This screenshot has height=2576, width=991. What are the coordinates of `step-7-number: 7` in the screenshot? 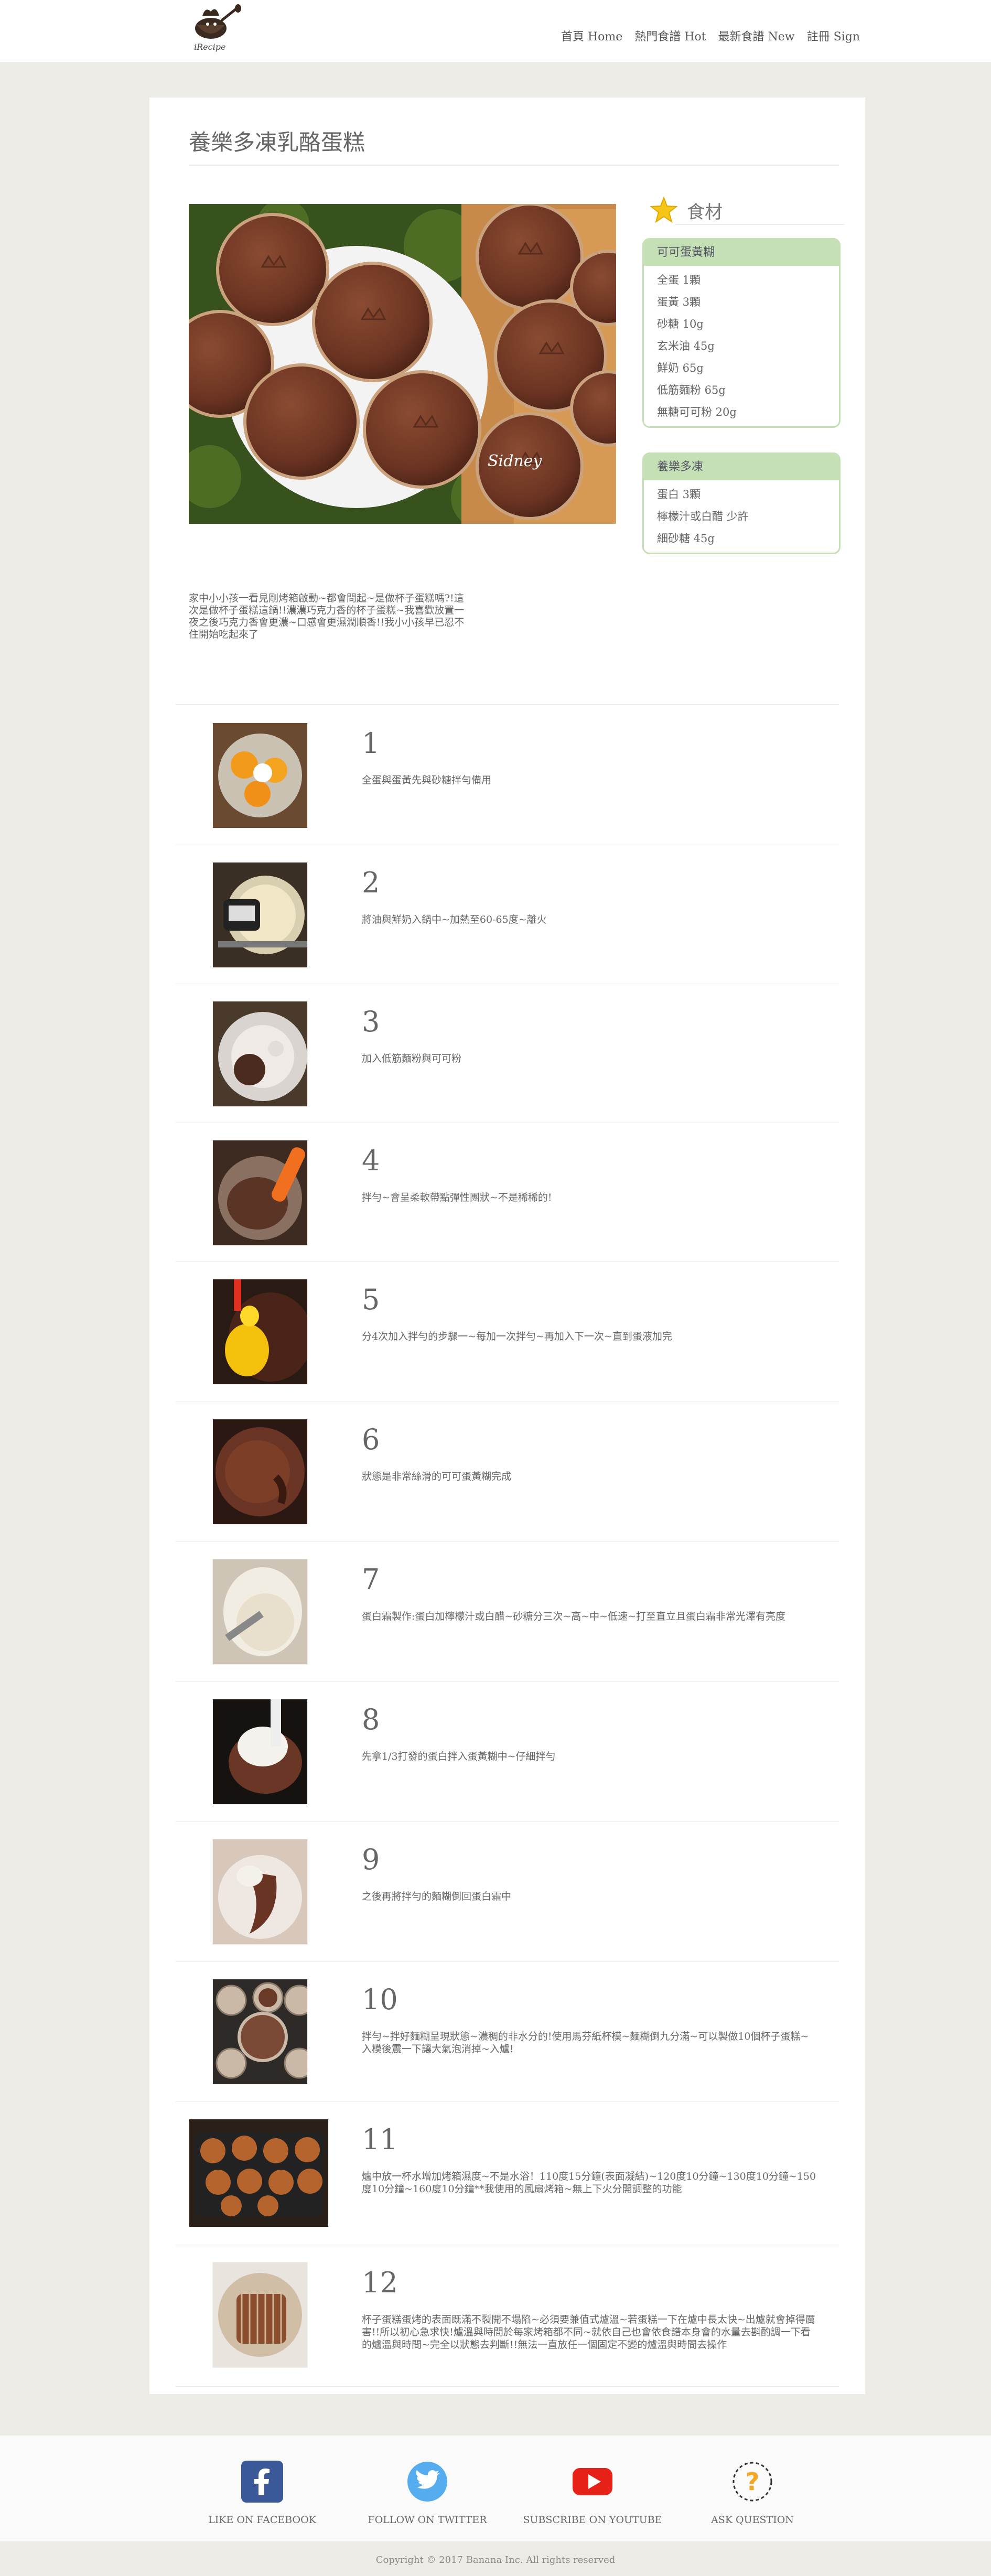 It's located at (371, 1579).